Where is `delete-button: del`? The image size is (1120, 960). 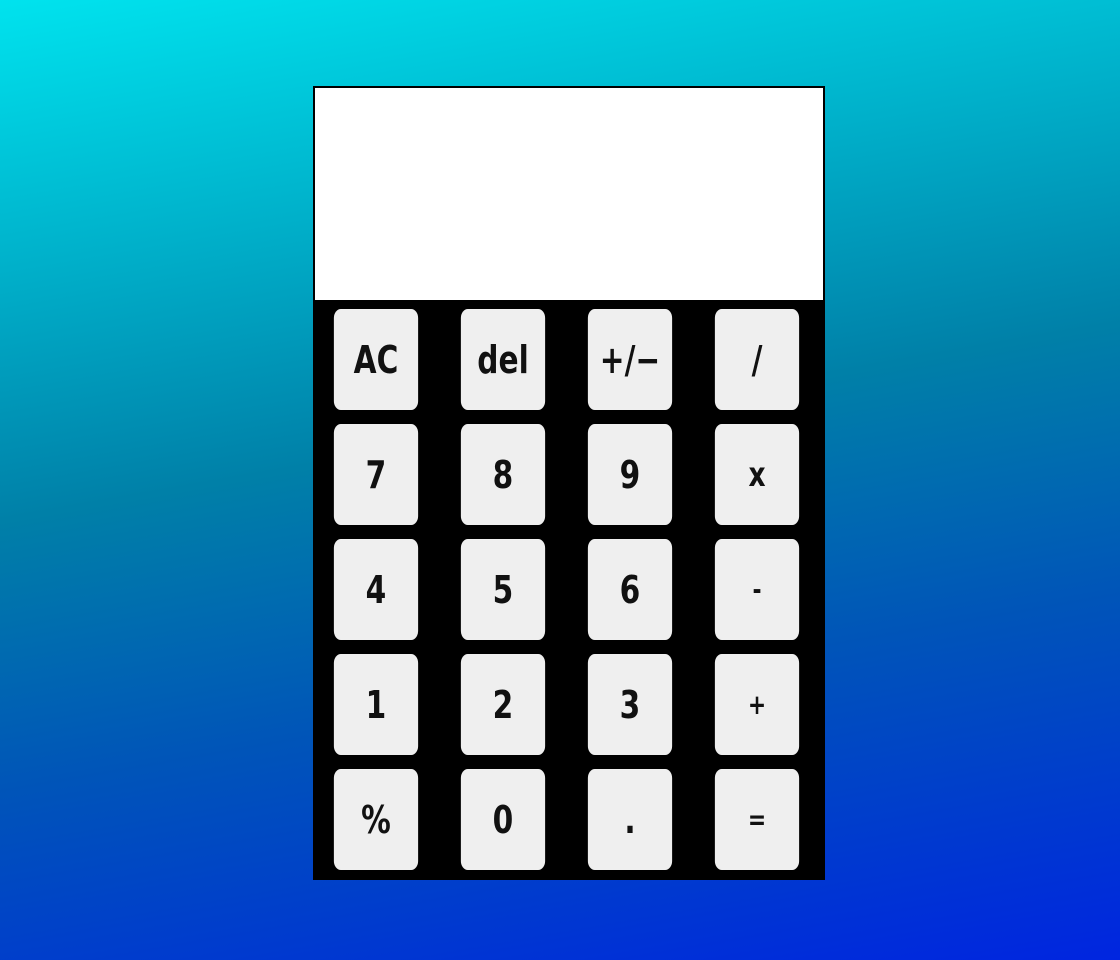
delete-button: del is located at coordinates (503, 359).